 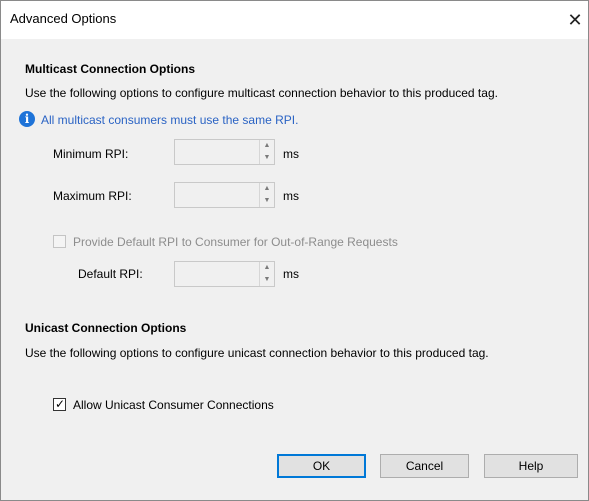 I want to click on allow-unicast-checkbox-label: Allow Unicast Consumer Connections, so click(x=173, y=405).